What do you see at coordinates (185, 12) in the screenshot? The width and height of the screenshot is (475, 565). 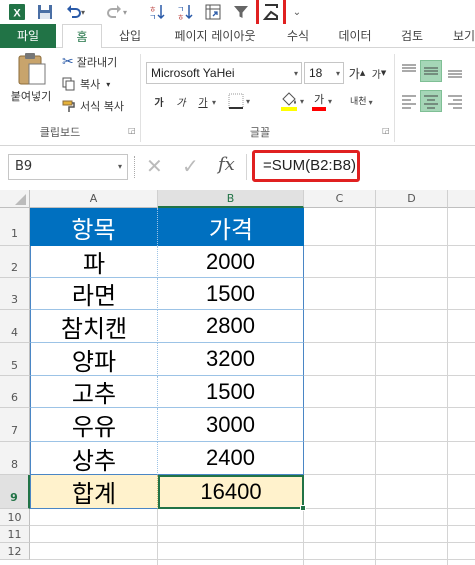 I see `sort-descending-icon: ㄱㅎ` at bounding box center [185, 12].